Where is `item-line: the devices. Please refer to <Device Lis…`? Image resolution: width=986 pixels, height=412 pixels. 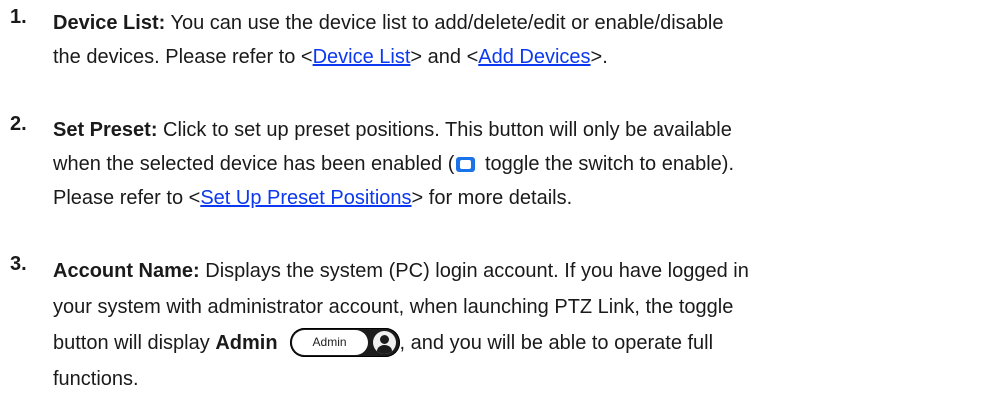 item-line: the devices. Please refer to <Device Lis… is located at coordinates (513, 57).